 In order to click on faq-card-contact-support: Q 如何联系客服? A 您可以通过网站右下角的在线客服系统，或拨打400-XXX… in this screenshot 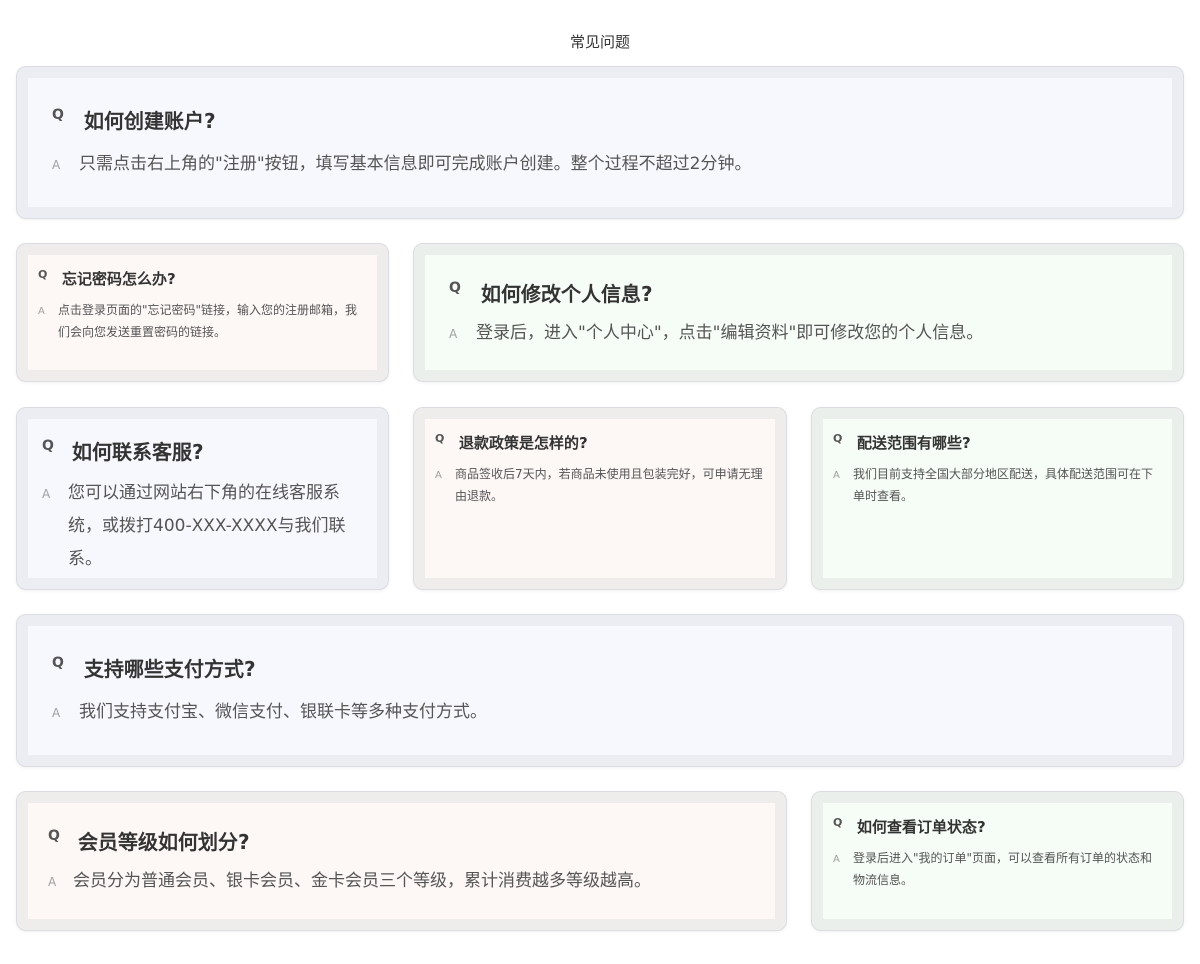, I will do `click(202, 498)`.